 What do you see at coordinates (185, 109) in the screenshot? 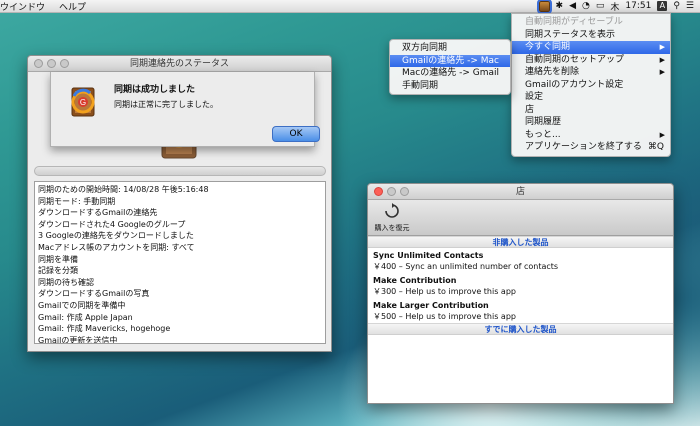
I see `success-alert-sheet: G 同期は成功しました 同期は正常に完了しました。 OK` at bounding box center [185, 109].